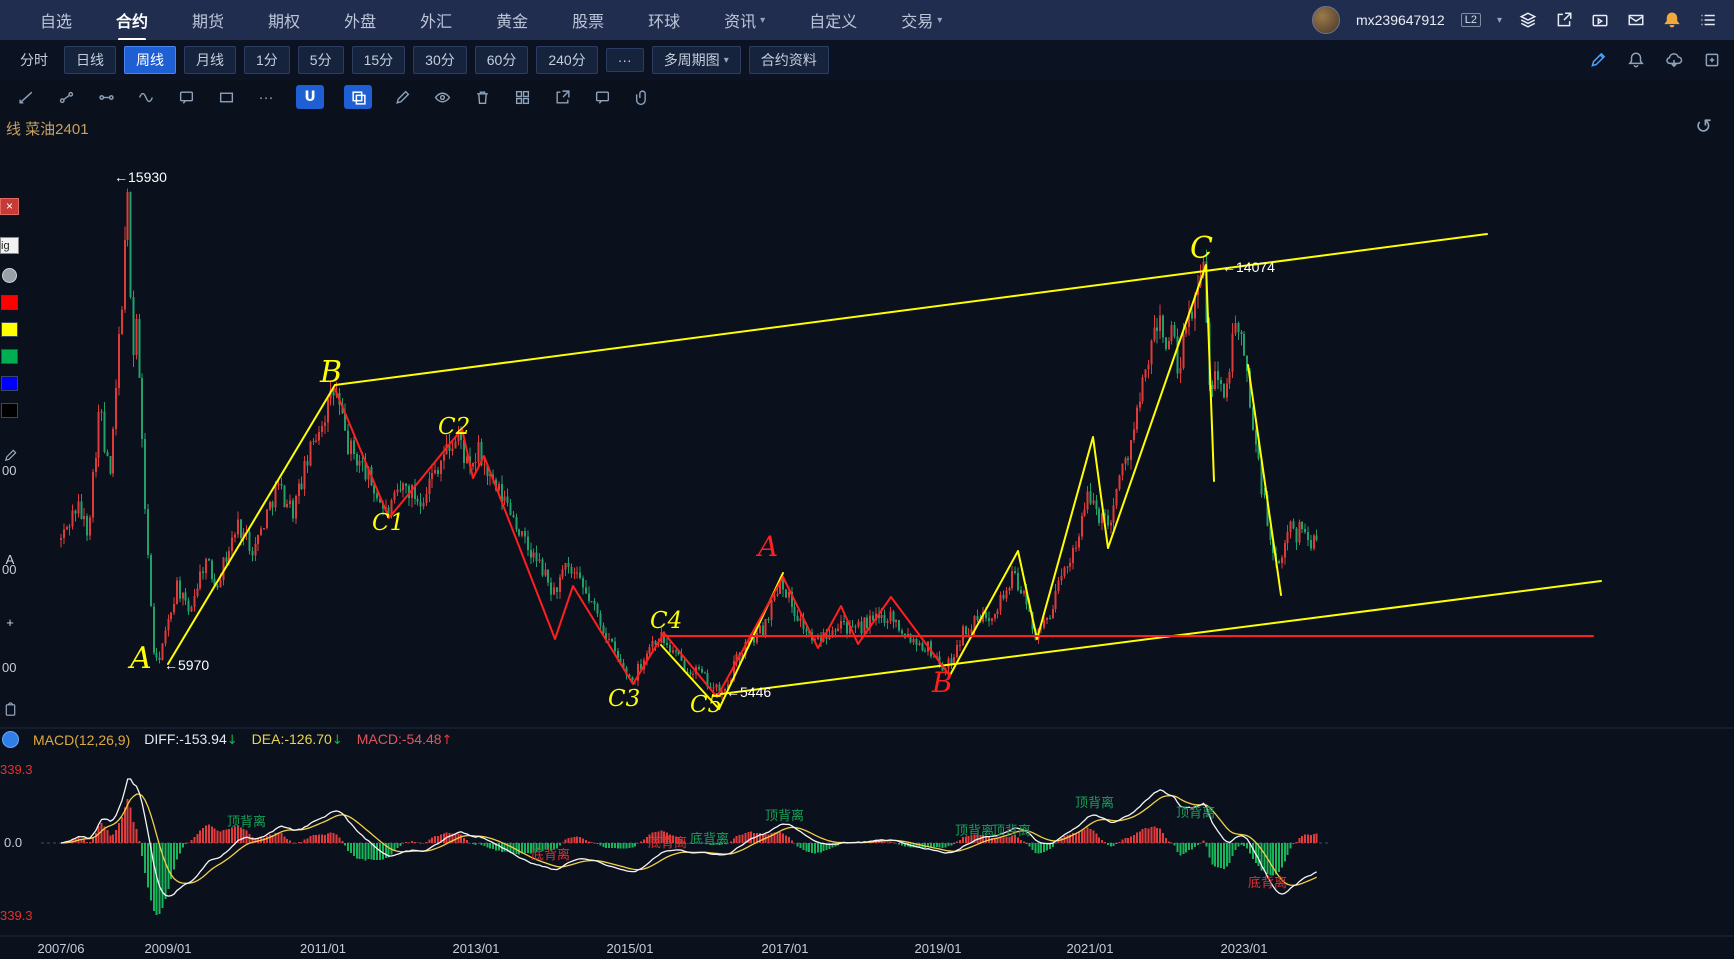 The image size is (1734, 959). I want to click on macd-text: MACD:-54.48, so click(399, 739).